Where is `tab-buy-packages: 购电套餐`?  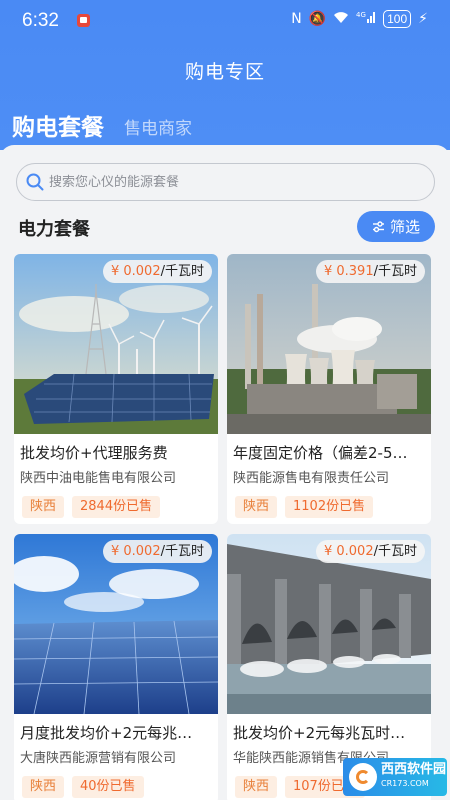
tab-buy-packages: 购电套餐 is located at coordinates (58, 125).